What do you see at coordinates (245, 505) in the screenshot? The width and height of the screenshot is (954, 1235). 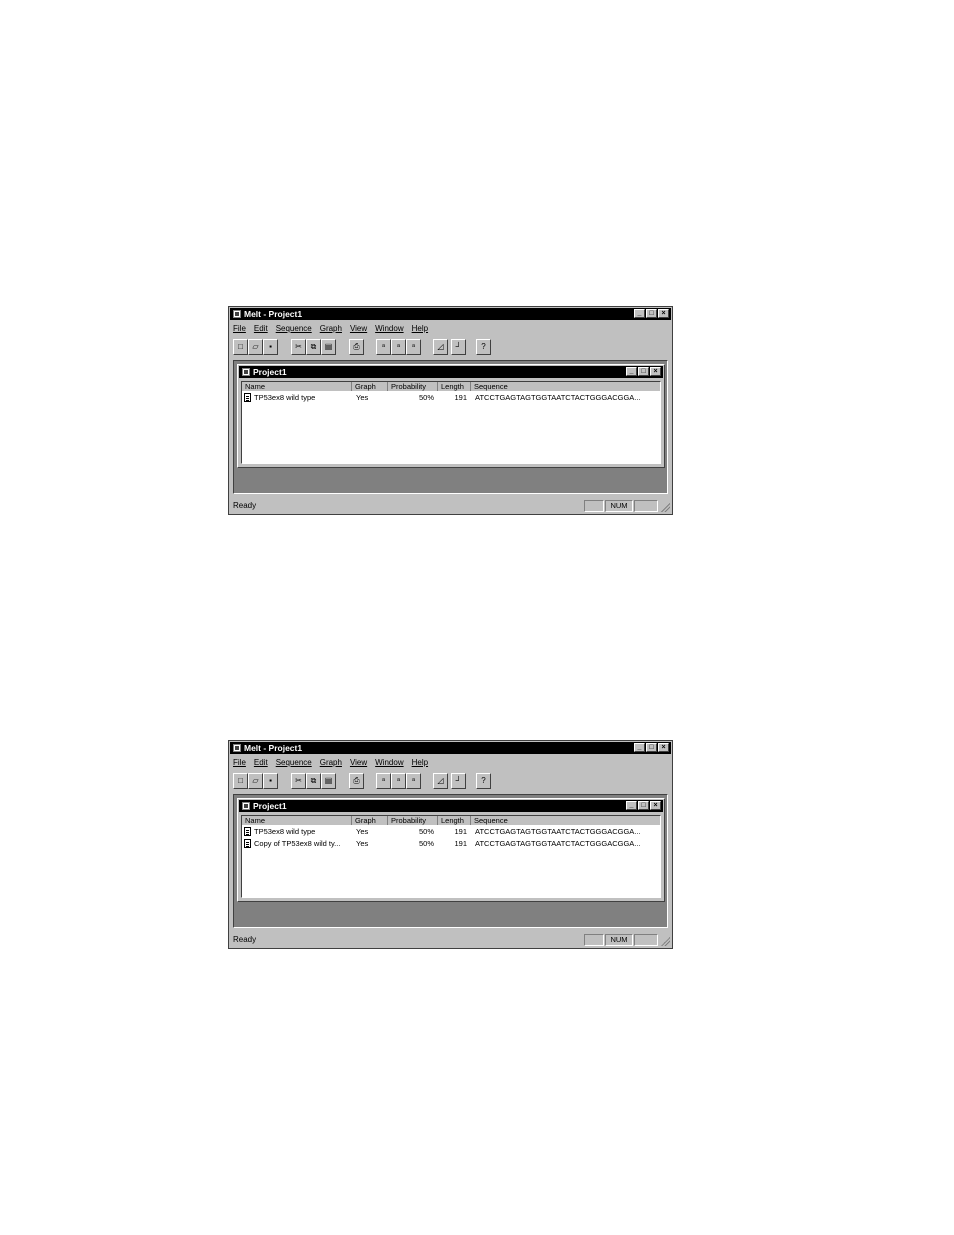 I see `status-text: Ready` at bounding box center [245, 505].